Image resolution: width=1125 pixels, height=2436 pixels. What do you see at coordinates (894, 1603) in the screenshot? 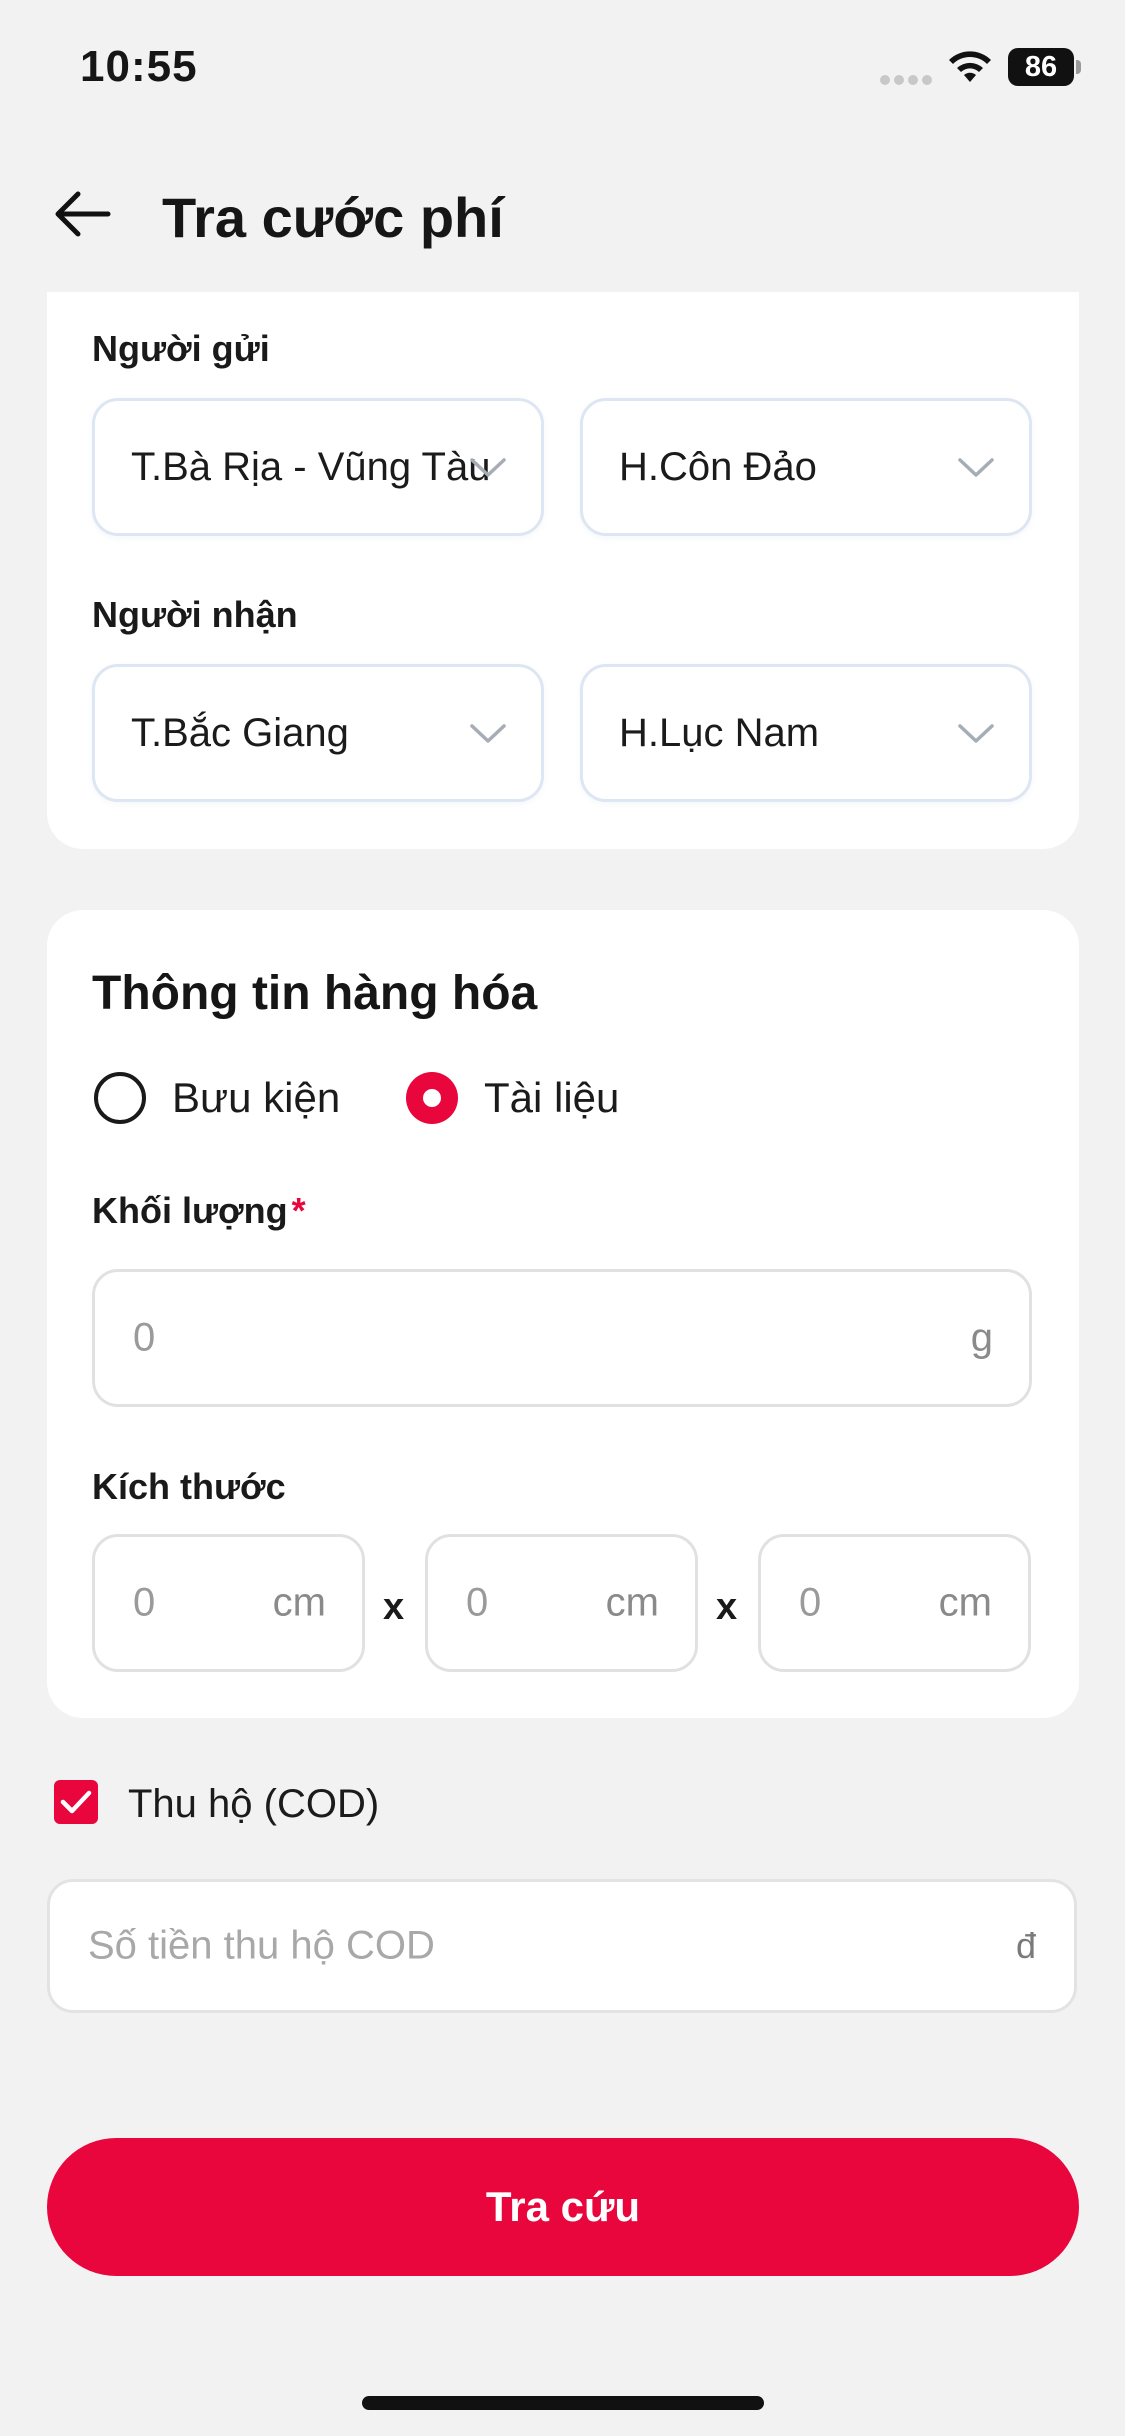
I see `height-input: 0 cm` at bounding box center [894, 1603].